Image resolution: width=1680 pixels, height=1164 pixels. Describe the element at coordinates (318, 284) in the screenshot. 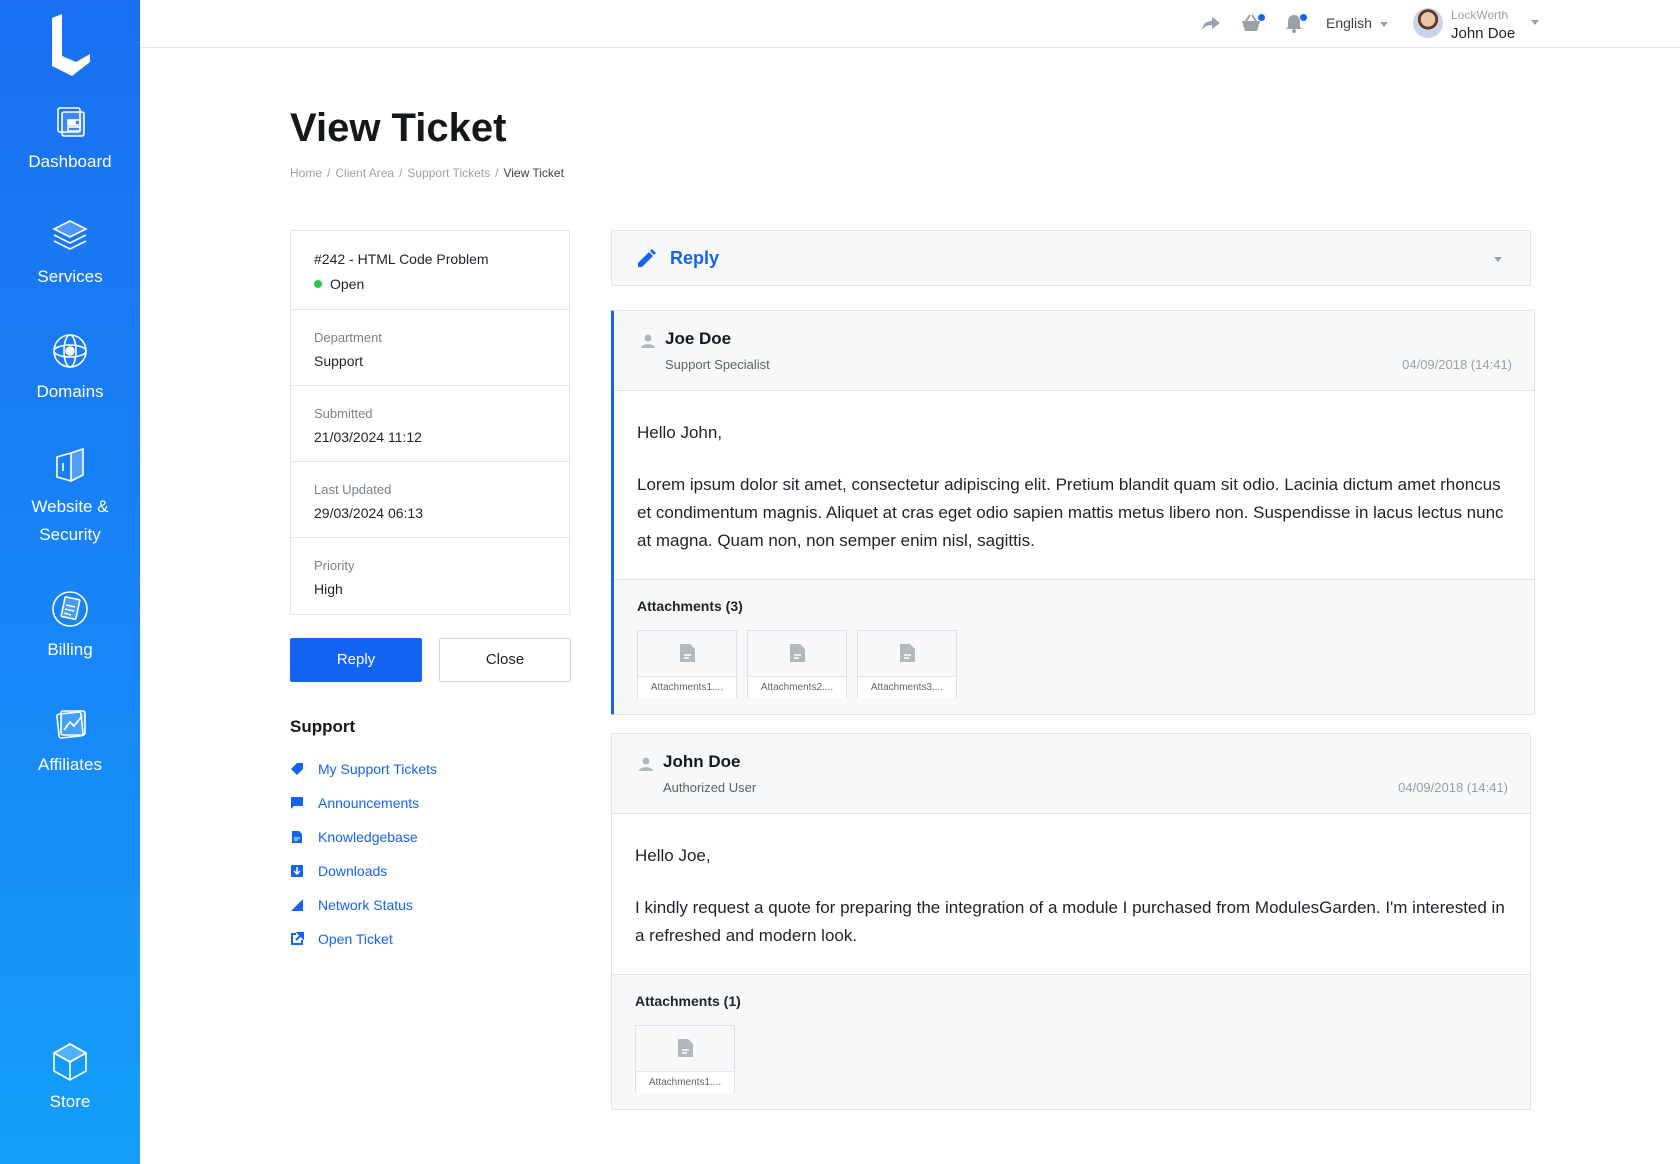

I see `status-dot` at that location.